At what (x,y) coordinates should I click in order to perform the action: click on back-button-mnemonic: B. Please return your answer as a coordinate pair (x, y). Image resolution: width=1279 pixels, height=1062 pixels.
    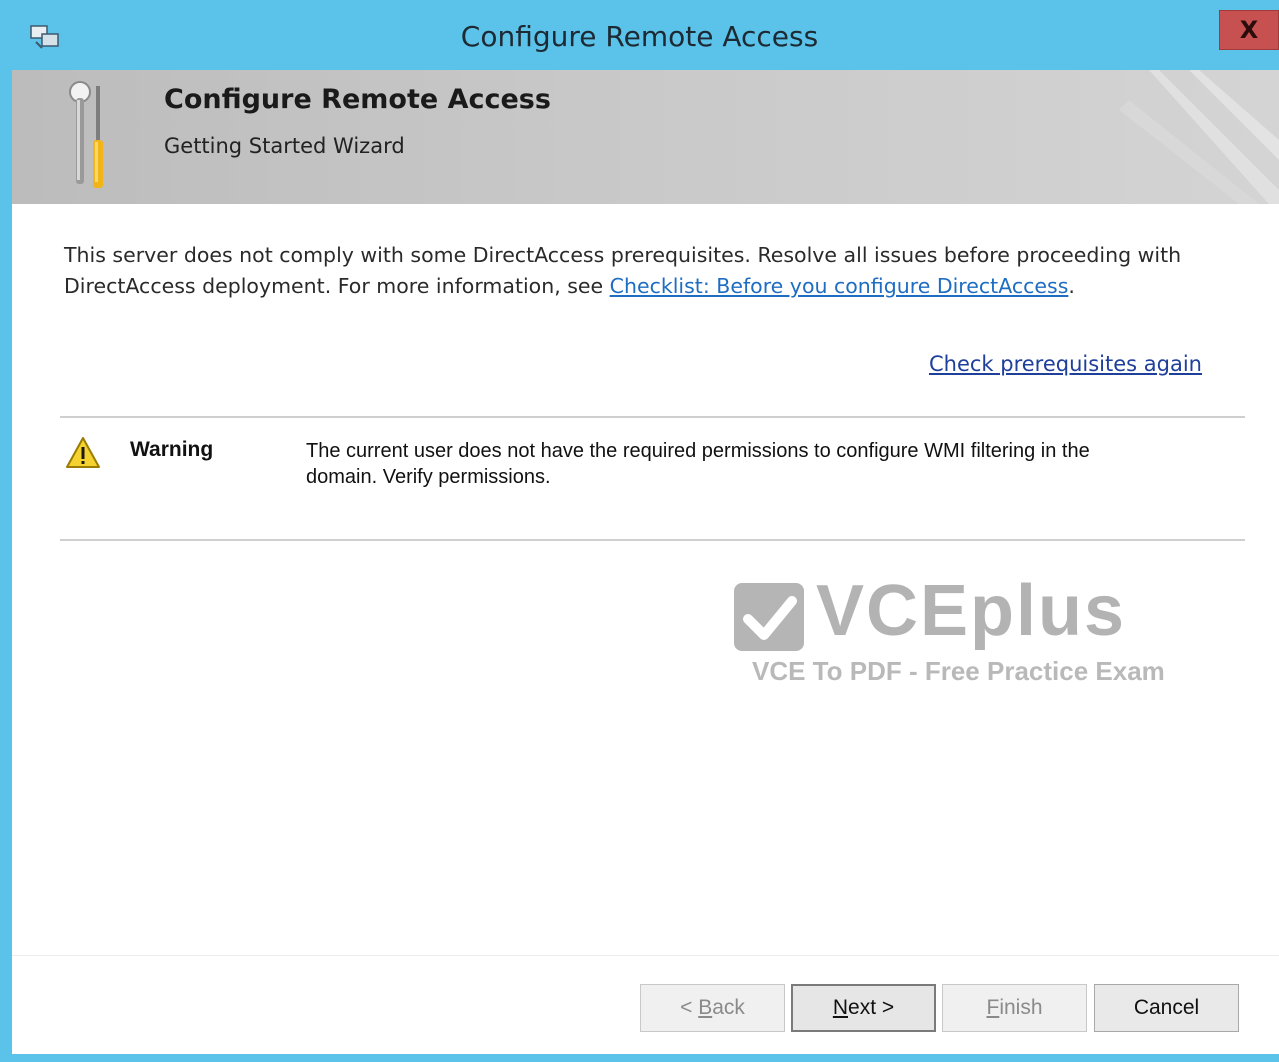
    Looking at the image, I should click on (705, 1007).